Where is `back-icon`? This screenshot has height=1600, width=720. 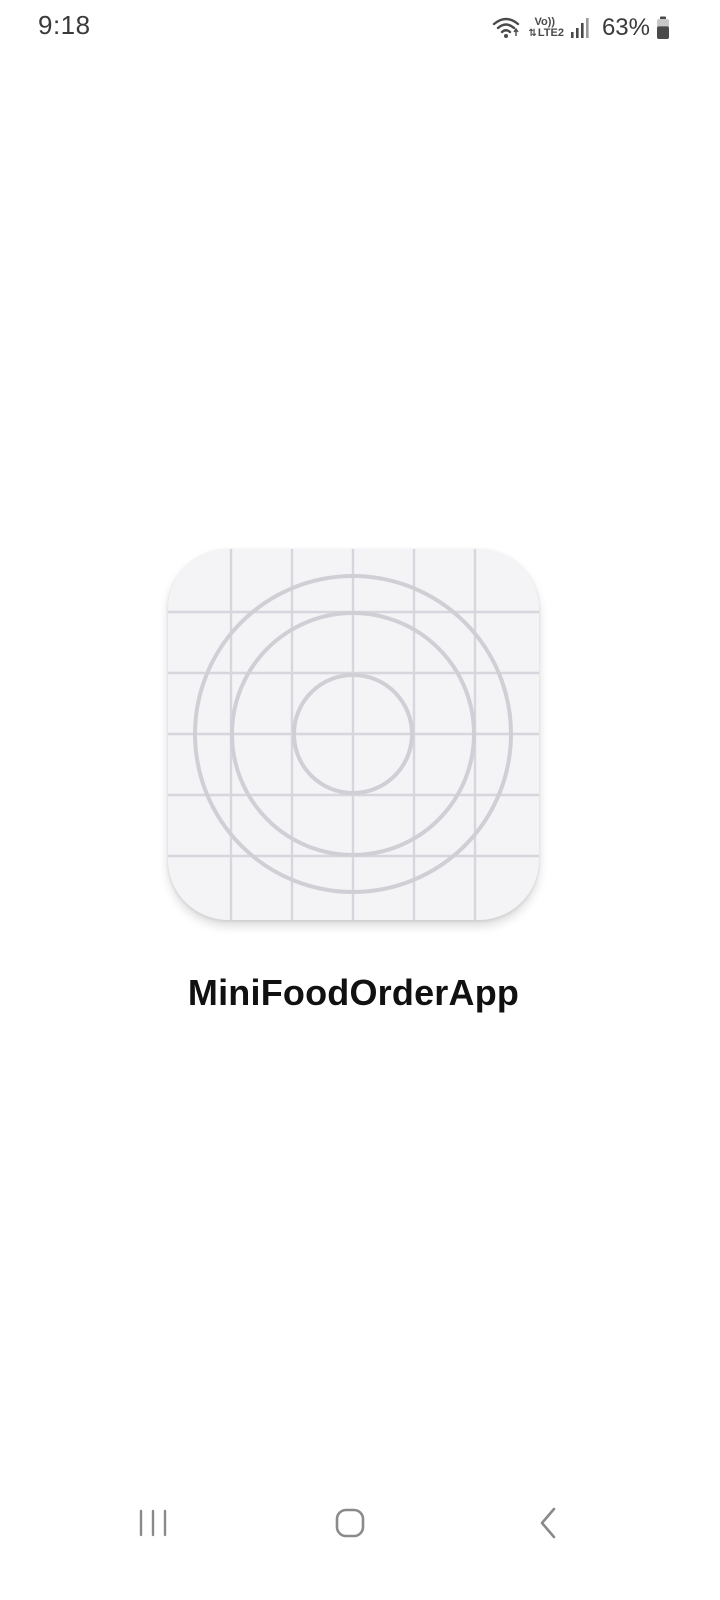
back-icon is located at coordinates (548, 1525).